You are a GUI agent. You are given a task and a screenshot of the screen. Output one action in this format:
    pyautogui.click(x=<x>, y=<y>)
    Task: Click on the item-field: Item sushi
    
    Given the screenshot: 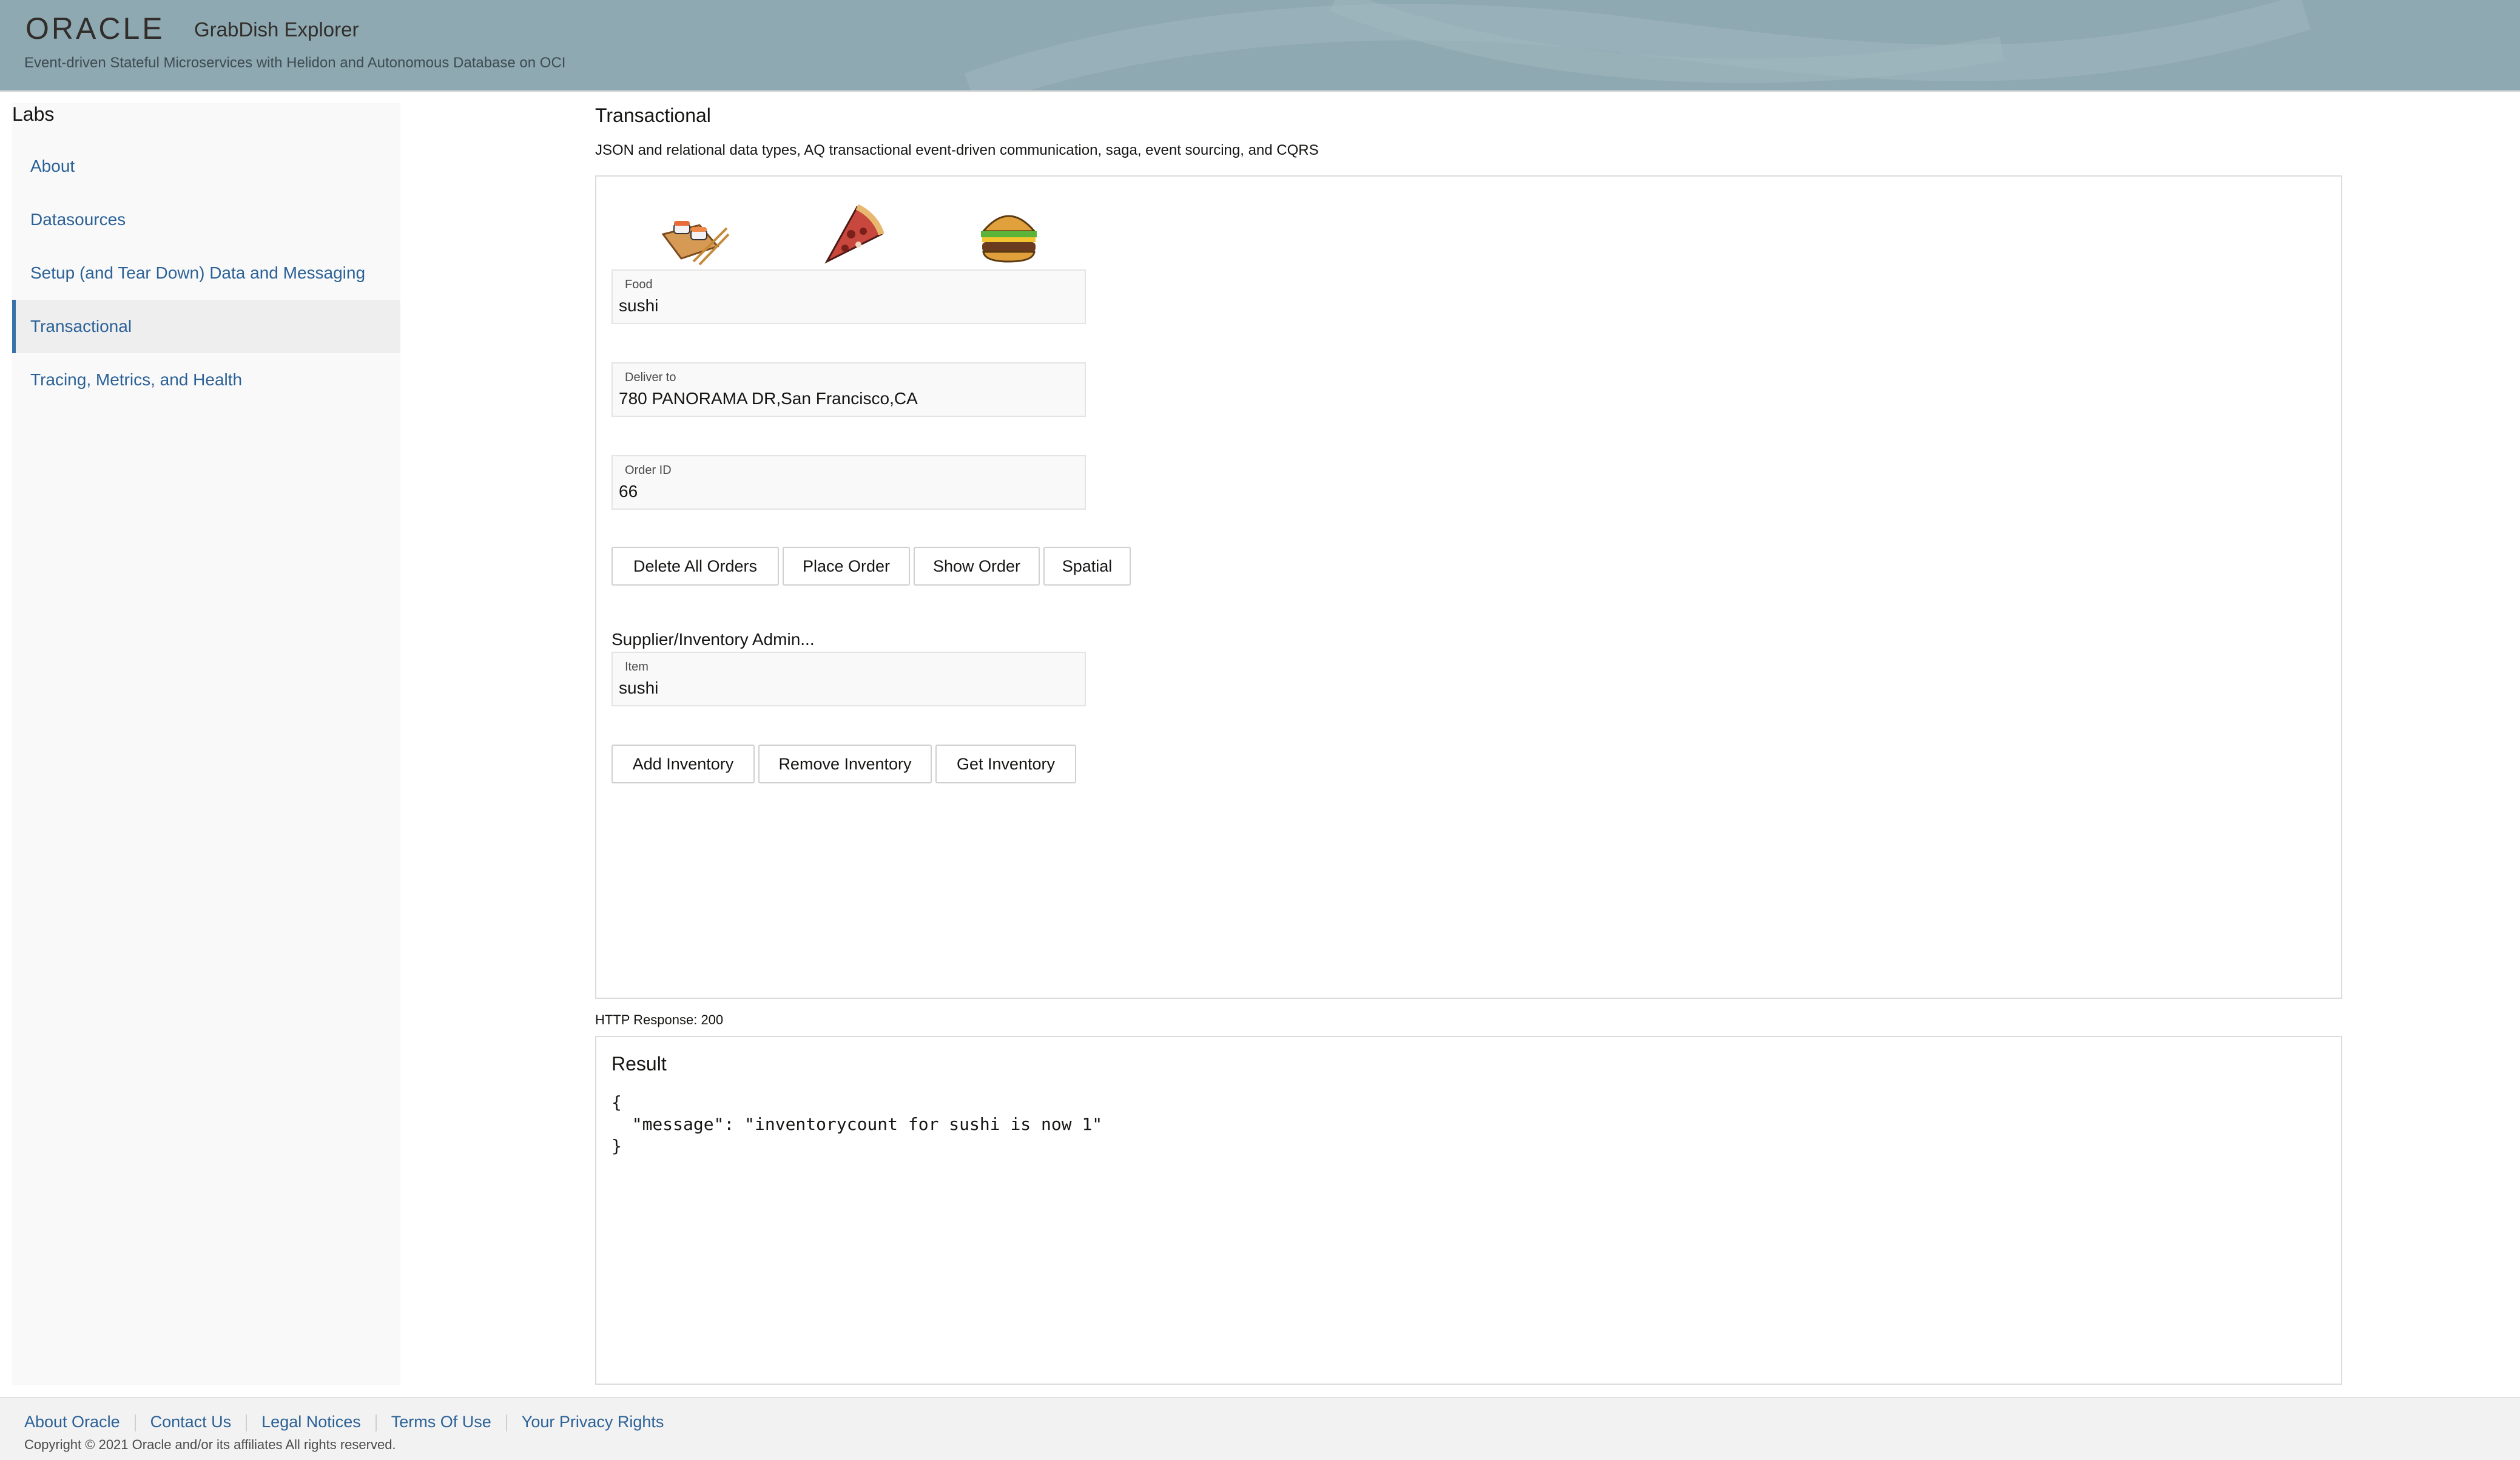 What is the action you would take?
    pyautogui.click(x=848, y=679)
    